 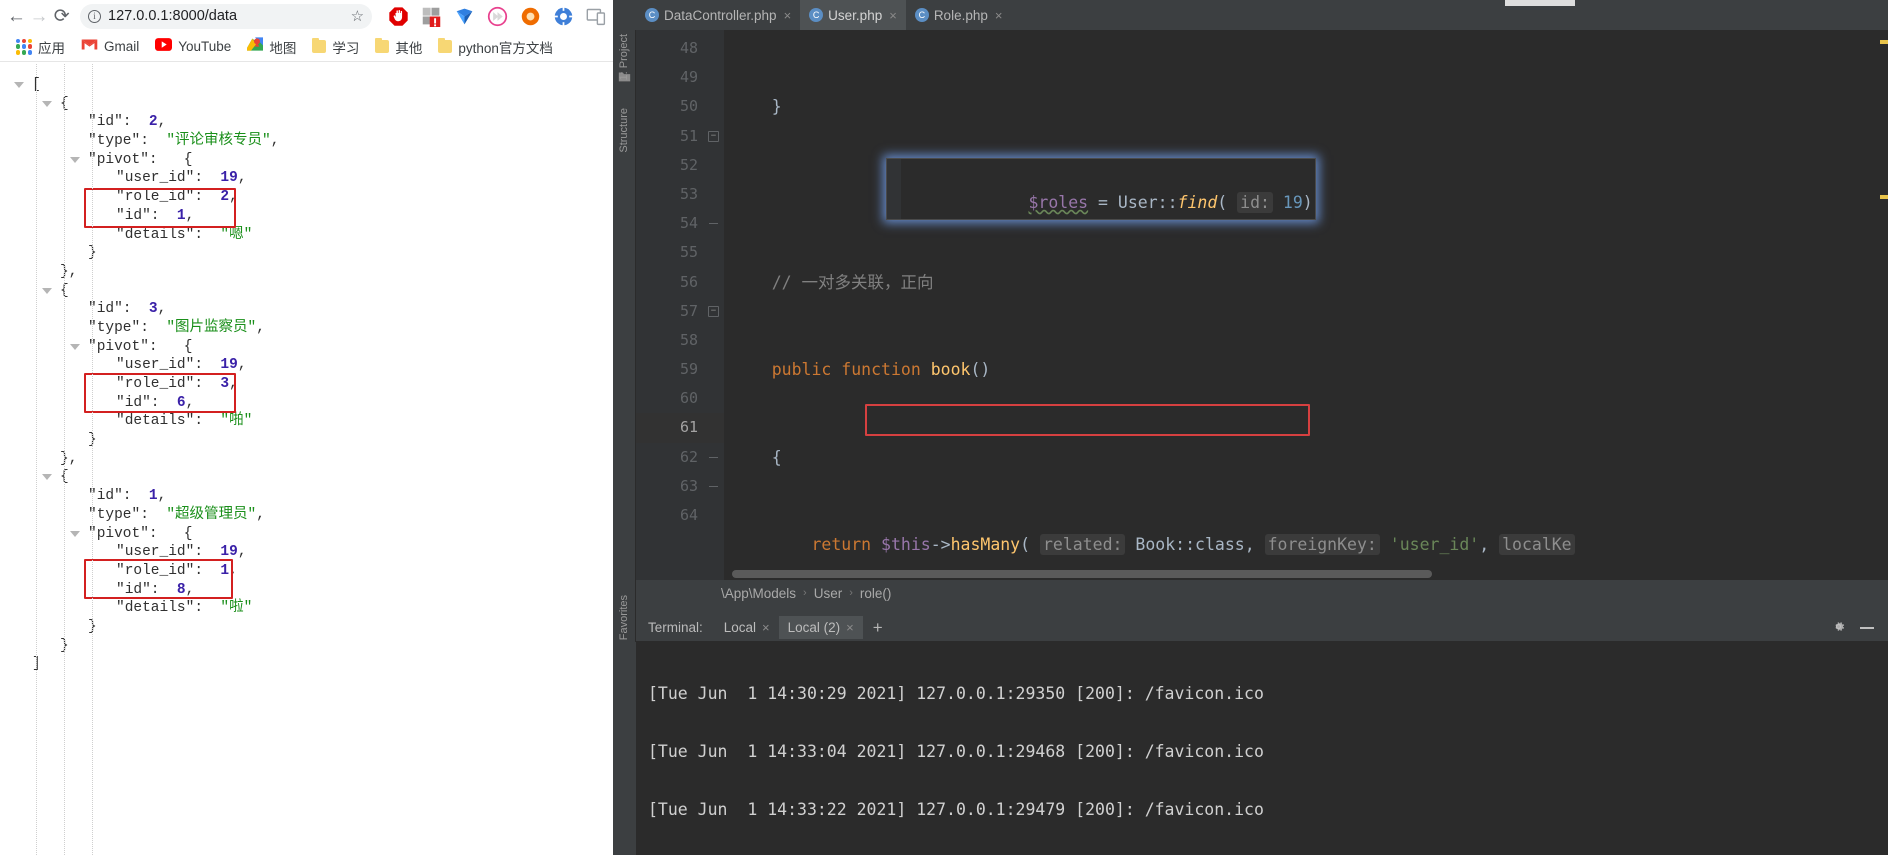 I want to click on folder-icon, so click(x=445, y=45).